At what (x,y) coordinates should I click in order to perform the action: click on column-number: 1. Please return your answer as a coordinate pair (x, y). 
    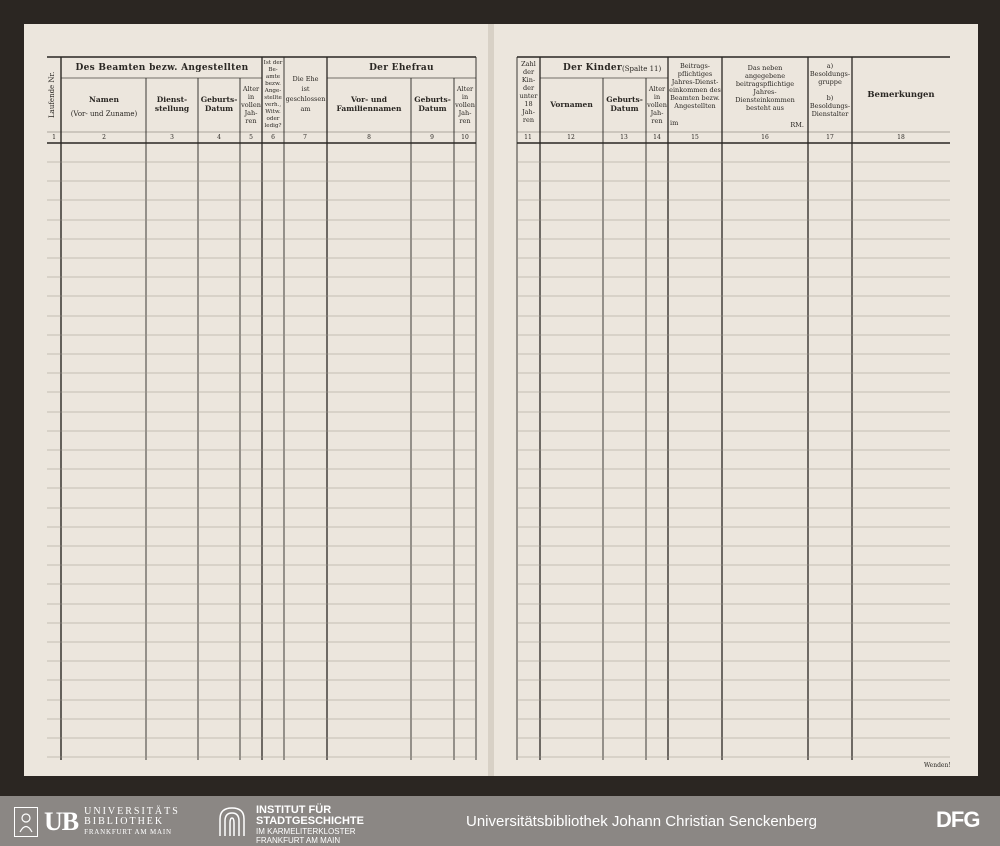
    Looking at the image, I should click on (54, 137).